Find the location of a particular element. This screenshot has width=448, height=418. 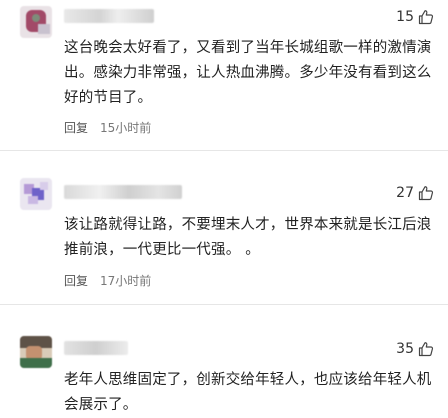

like-control: 15 is located at coordinates (415, 17).